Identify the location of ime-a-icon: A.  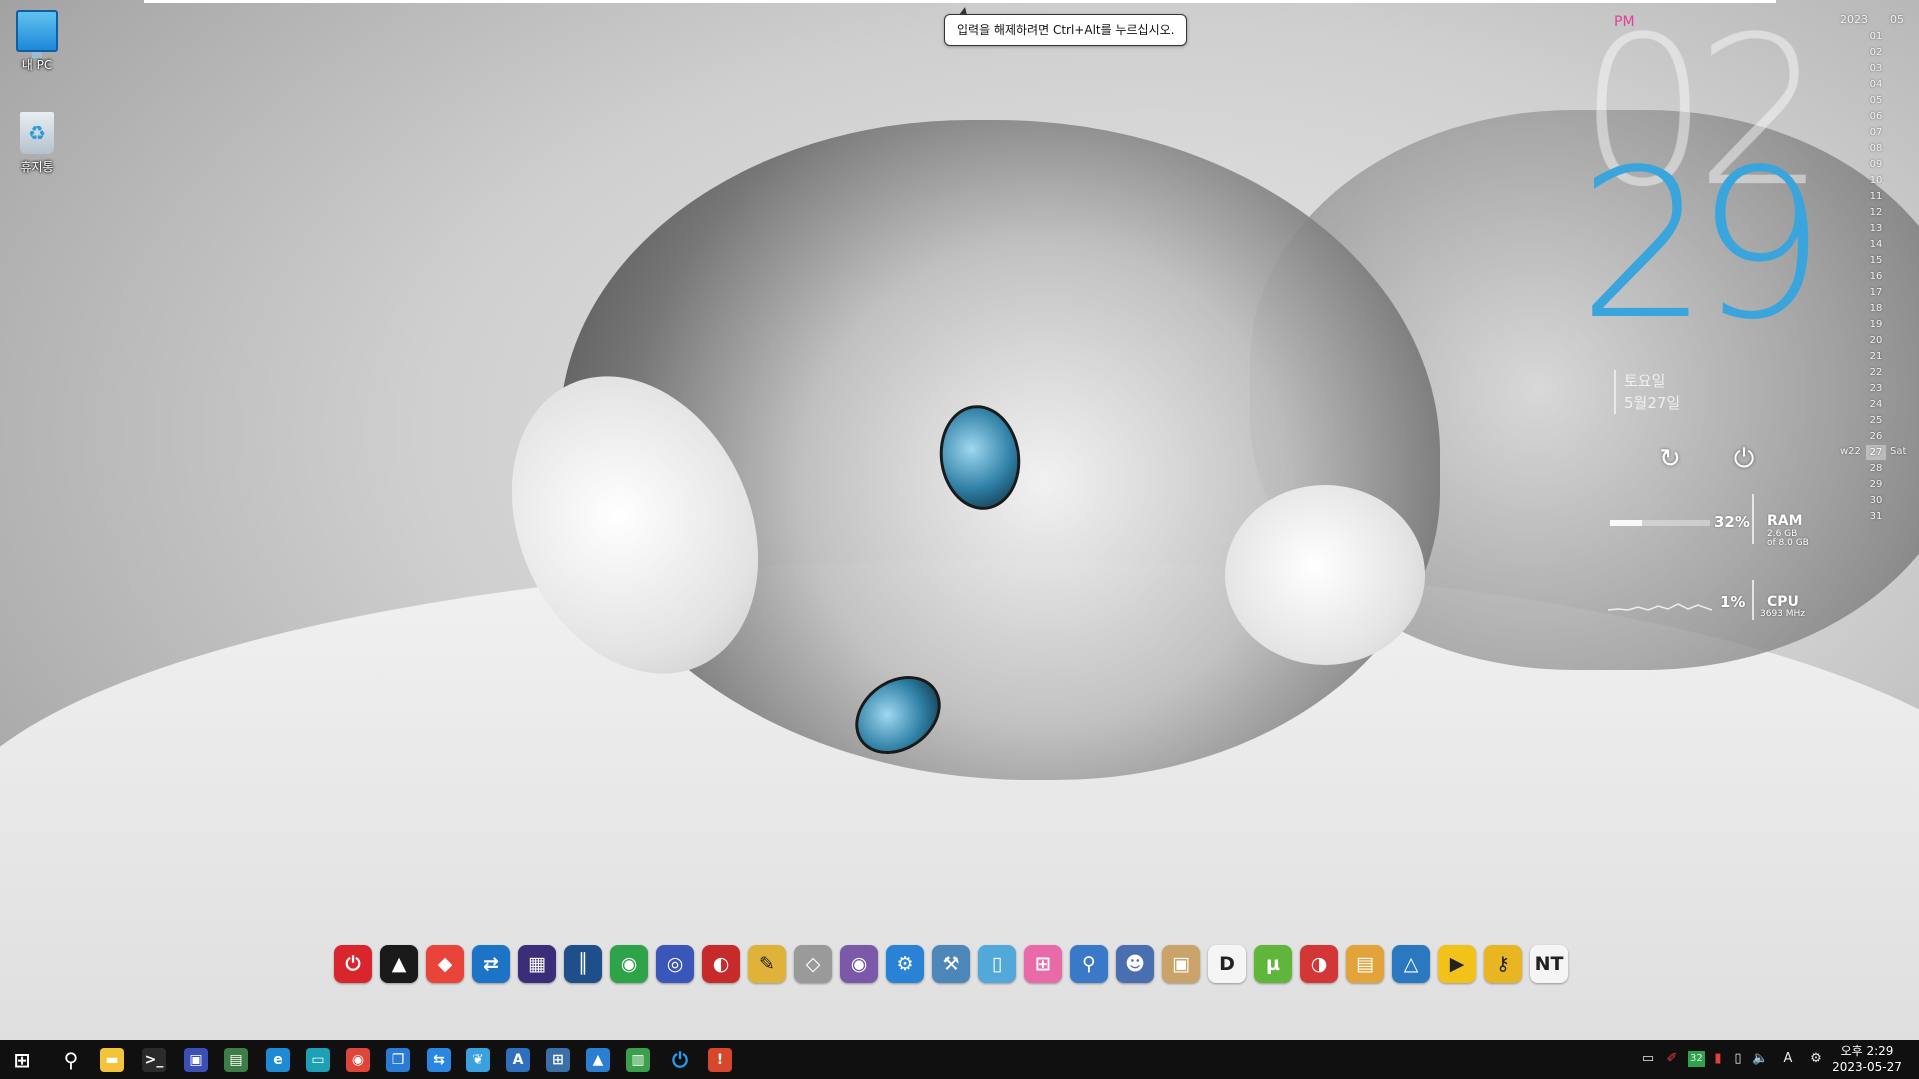
(1788, 1059).